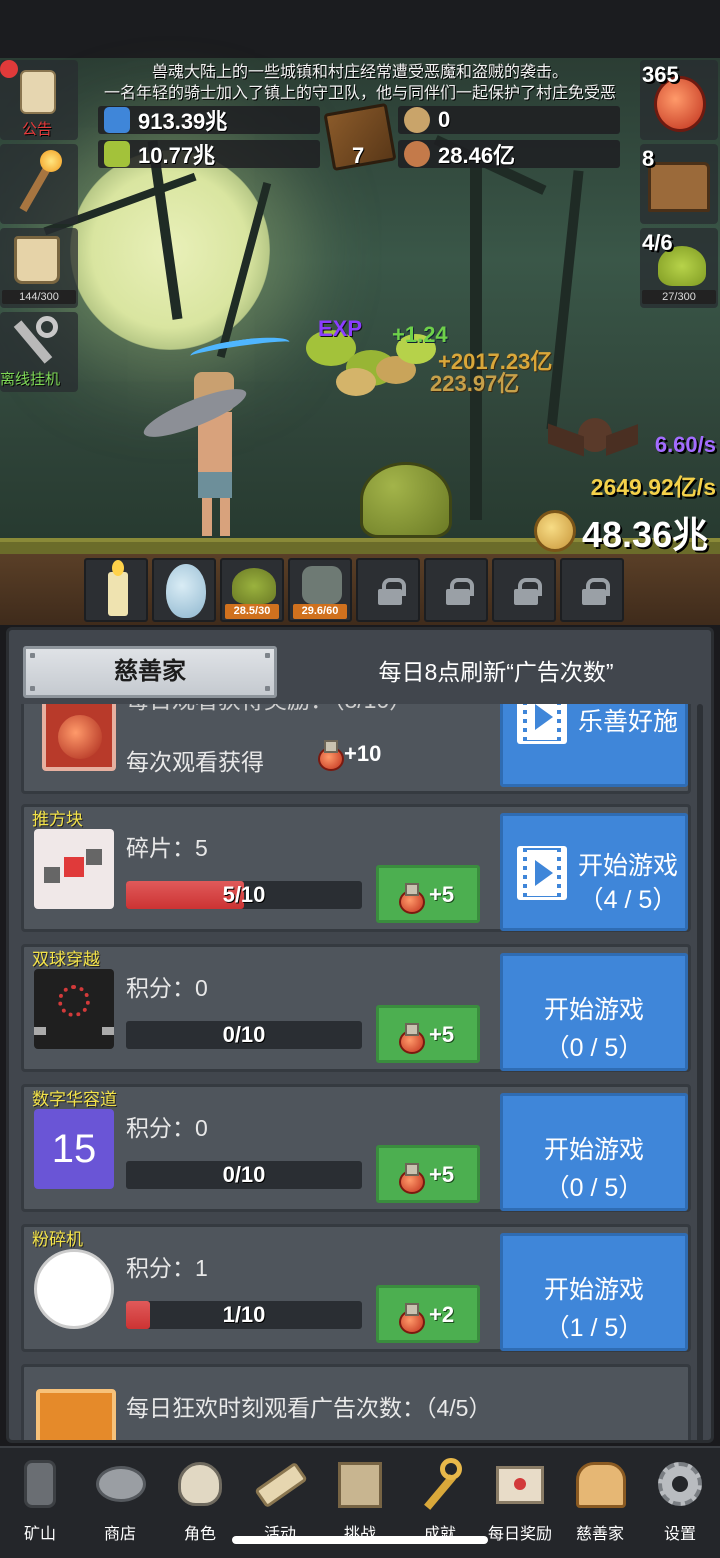 The image size is (720, 1558). What do you see at coordinates (74, 1149) in the screenshot?
I see `number-puzzle-icon: 15` at bounding box center [74, 1149].